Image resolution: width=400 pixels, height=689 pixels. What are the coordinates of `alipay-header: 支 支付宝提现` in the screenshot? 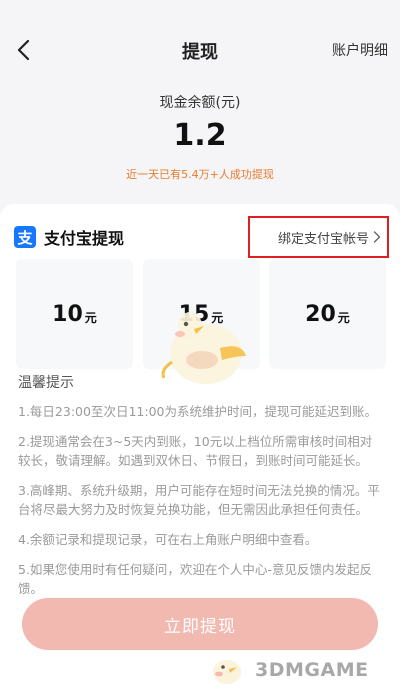 It's located at (69, 237).